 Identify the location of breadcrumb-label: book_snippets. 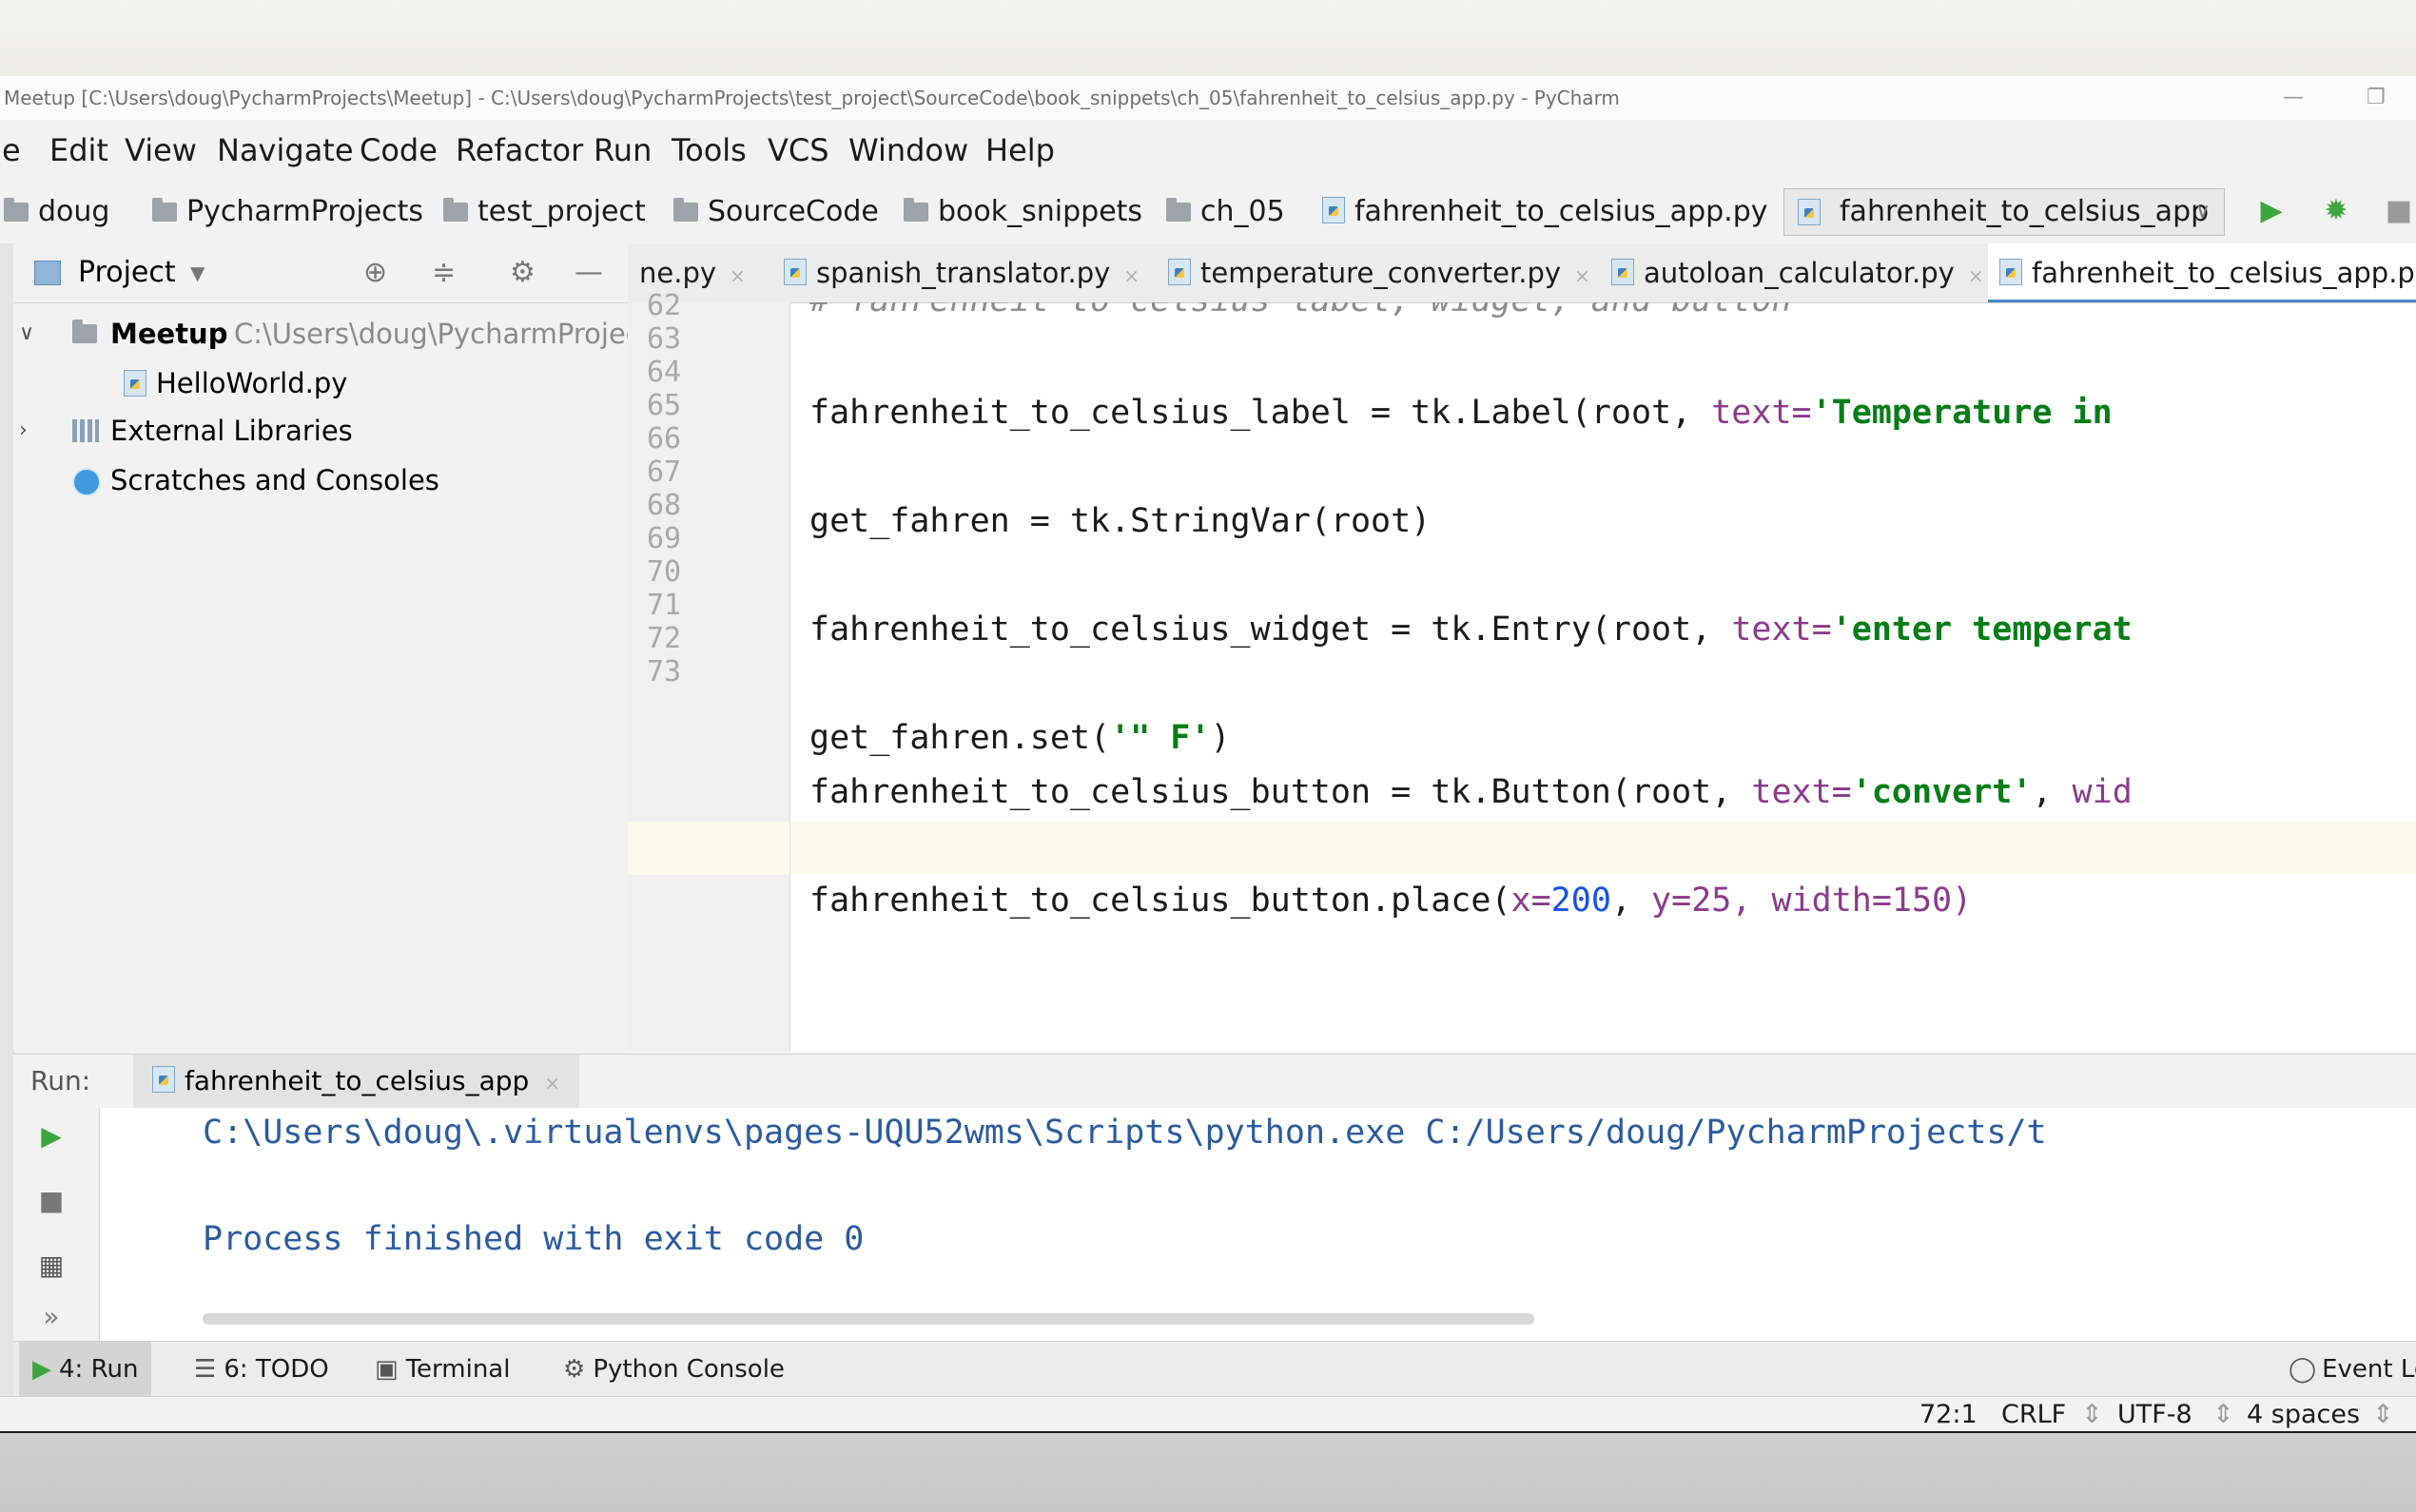
(1041, 212).